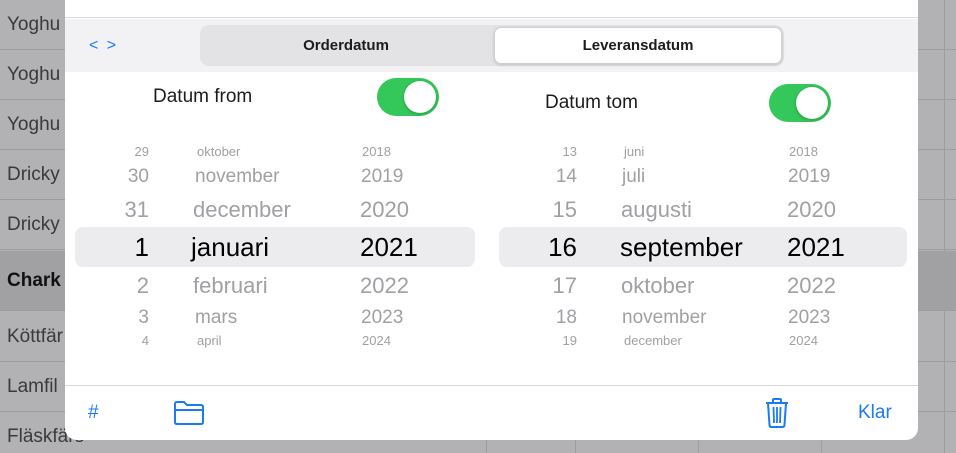 Image resolution: width=956 pixels, height=453 pixels. I want to click on picker-item-selected: januari, so click(230, 247).